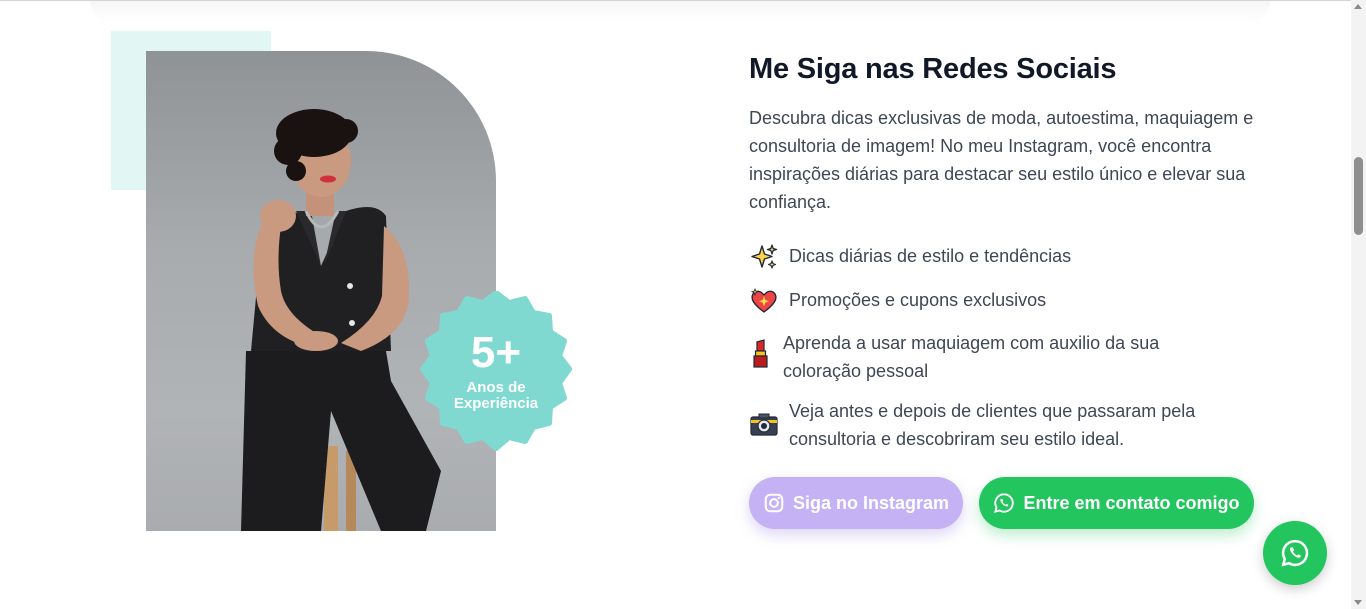 This screenshot has width=1366, height=609. What do you see at coordinates (1358, 304) in the screenshot?
I see `page-scrollbar` at bounding box center [1358, 304].